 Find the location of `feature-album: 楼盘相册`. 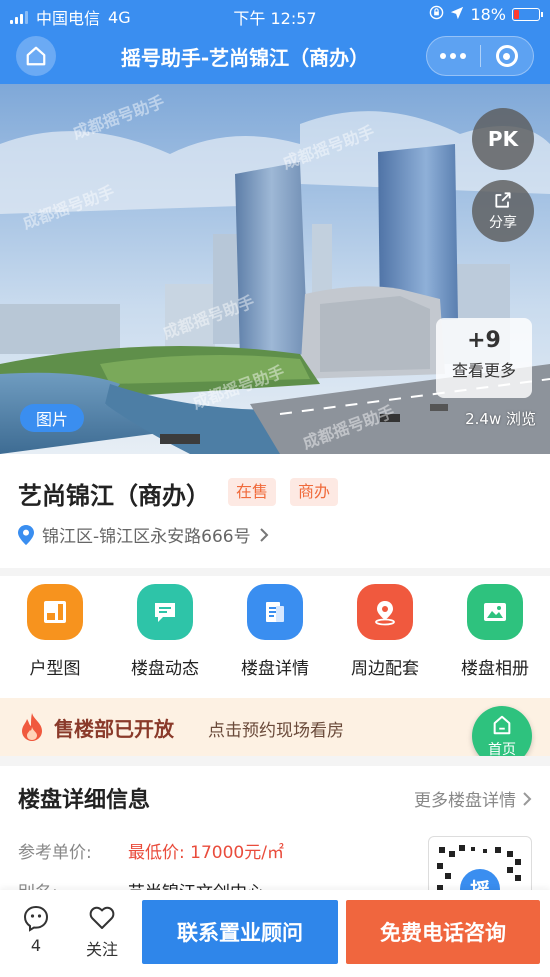

feature-album: 楼盘相册 is located at coordinates (495, 631).